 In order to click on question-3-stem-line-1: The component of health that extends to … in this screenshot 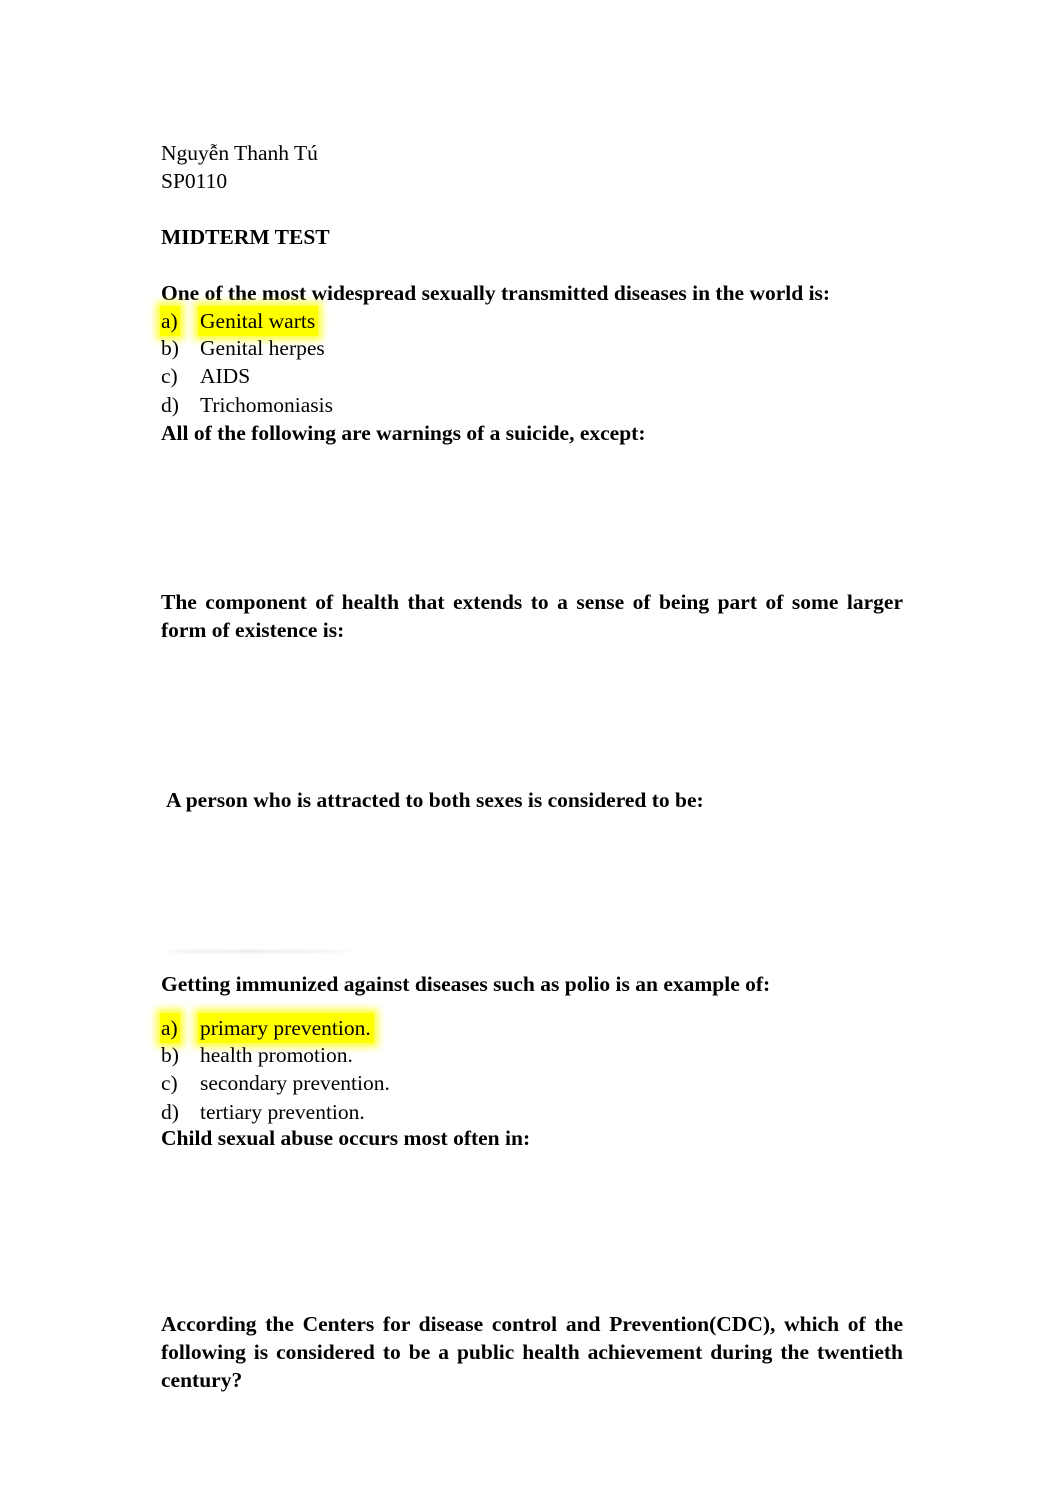, I will do `click(532, 602)`.